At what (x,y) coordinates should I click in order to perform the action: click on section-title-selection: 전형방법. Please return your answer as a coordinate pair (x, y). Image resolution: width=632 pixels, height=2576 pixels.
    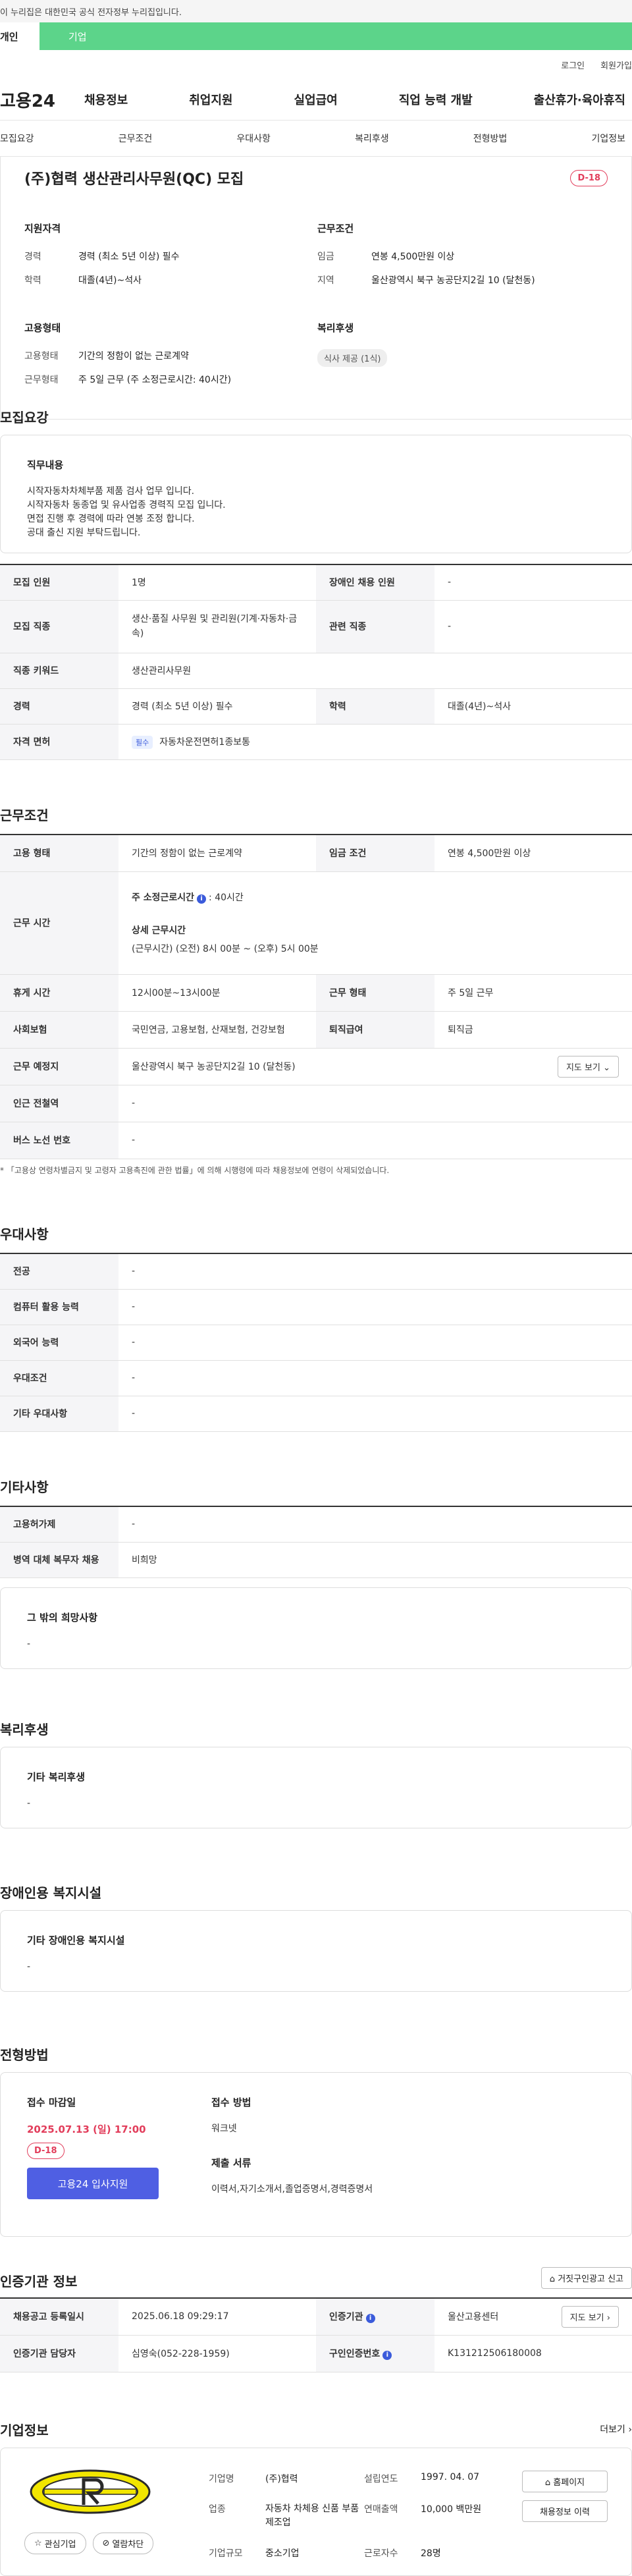
    Looking at the image, I should click on (24, 2055).